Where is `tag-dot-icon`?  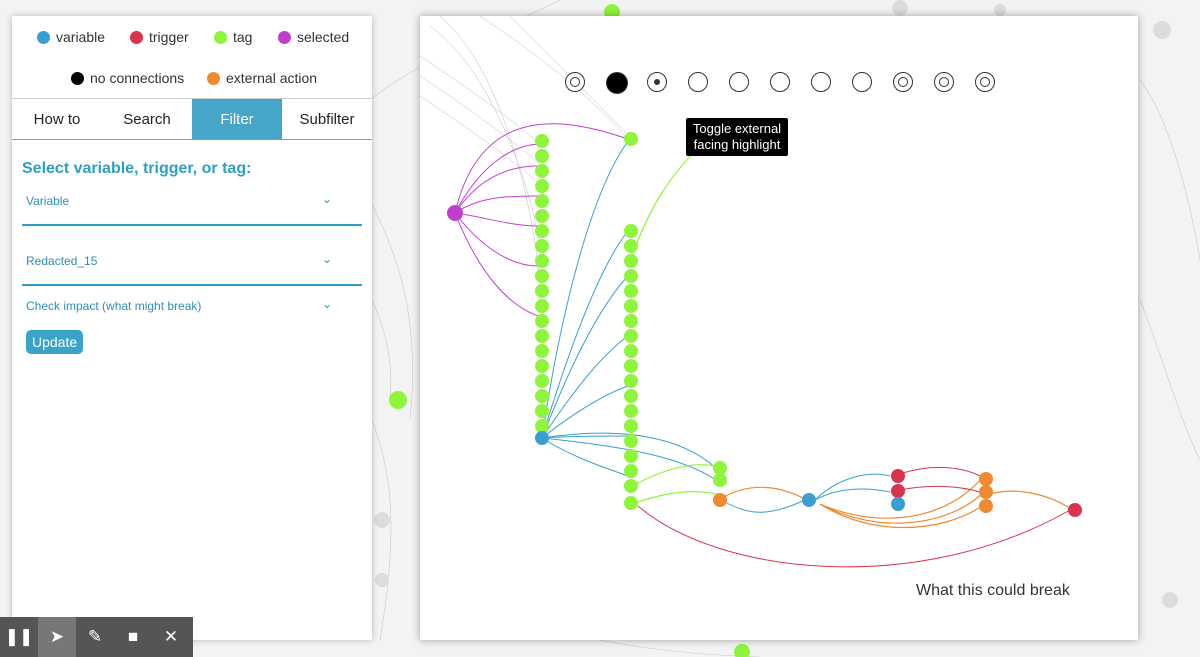 tag-dot-icon is located at coordinates (220, 37).